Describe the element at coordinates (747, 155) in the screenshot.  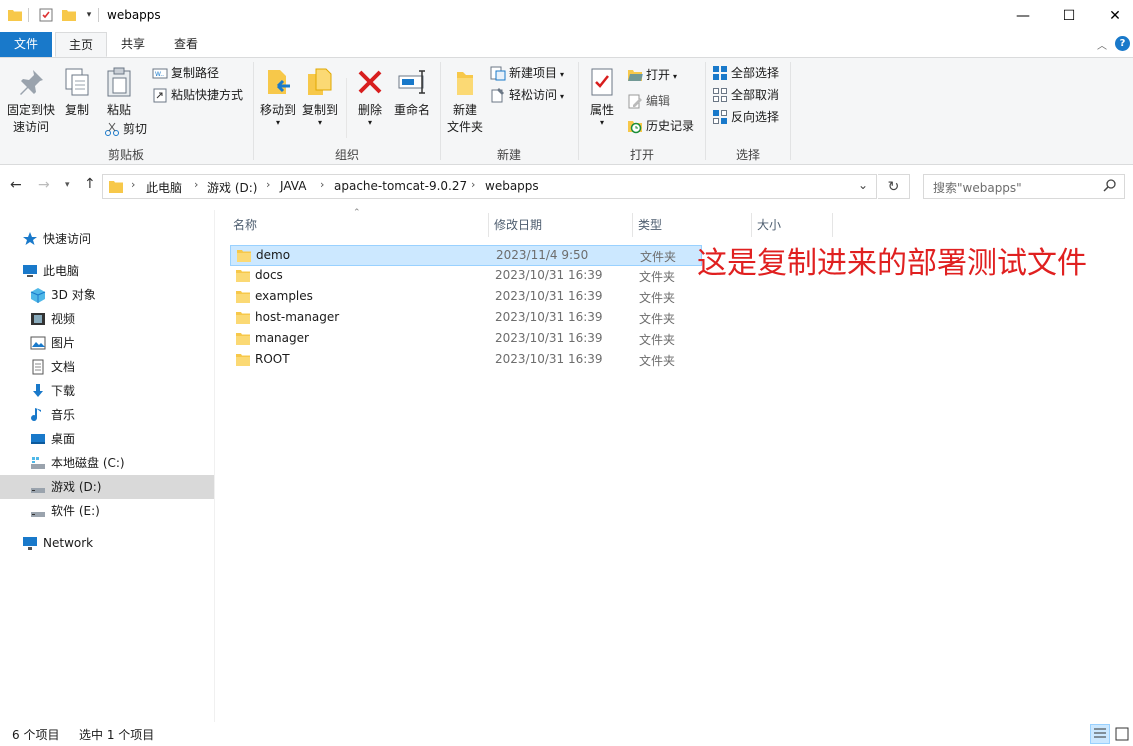
I see `select-group-label: 选择` at that location.